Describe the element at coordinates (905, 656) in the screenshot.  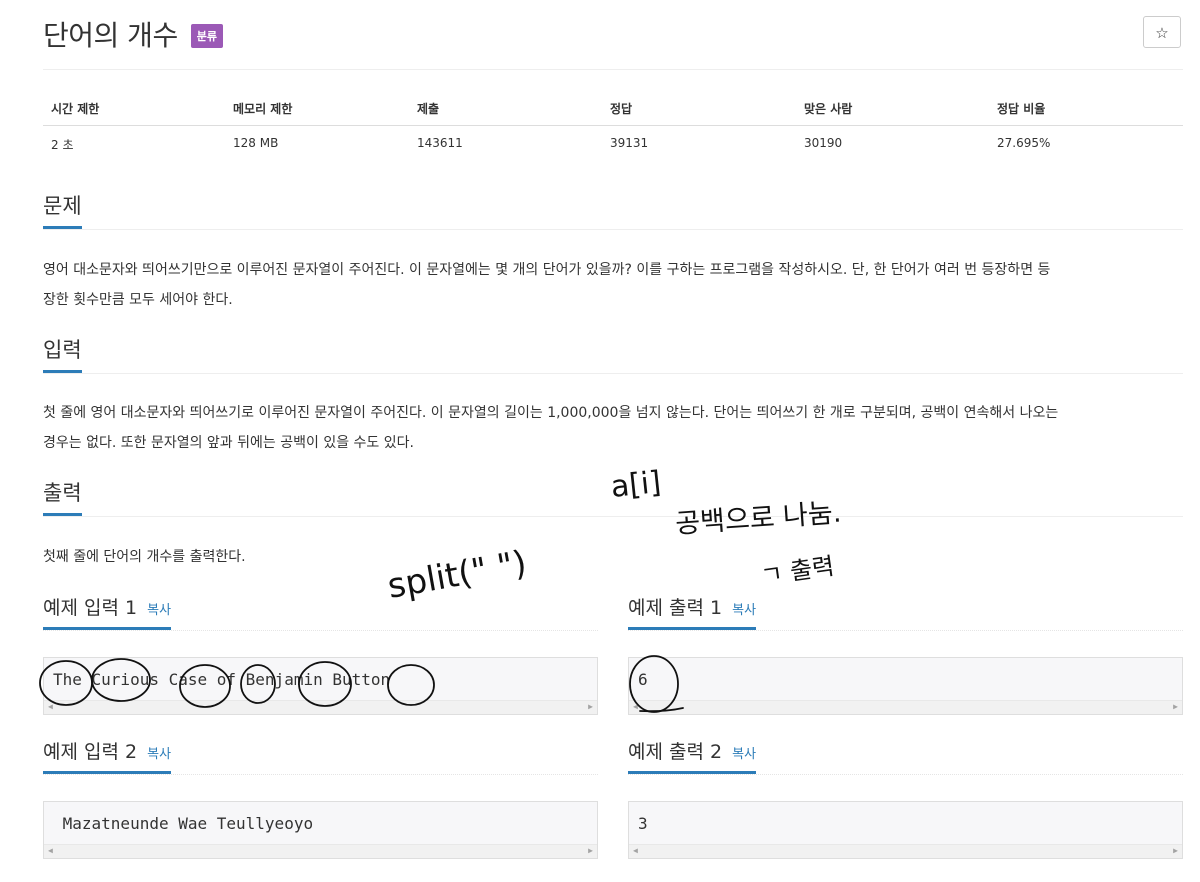
I see `sample-output-1: 예제 출력 1 복사 6 ◀ ▶` at that location.